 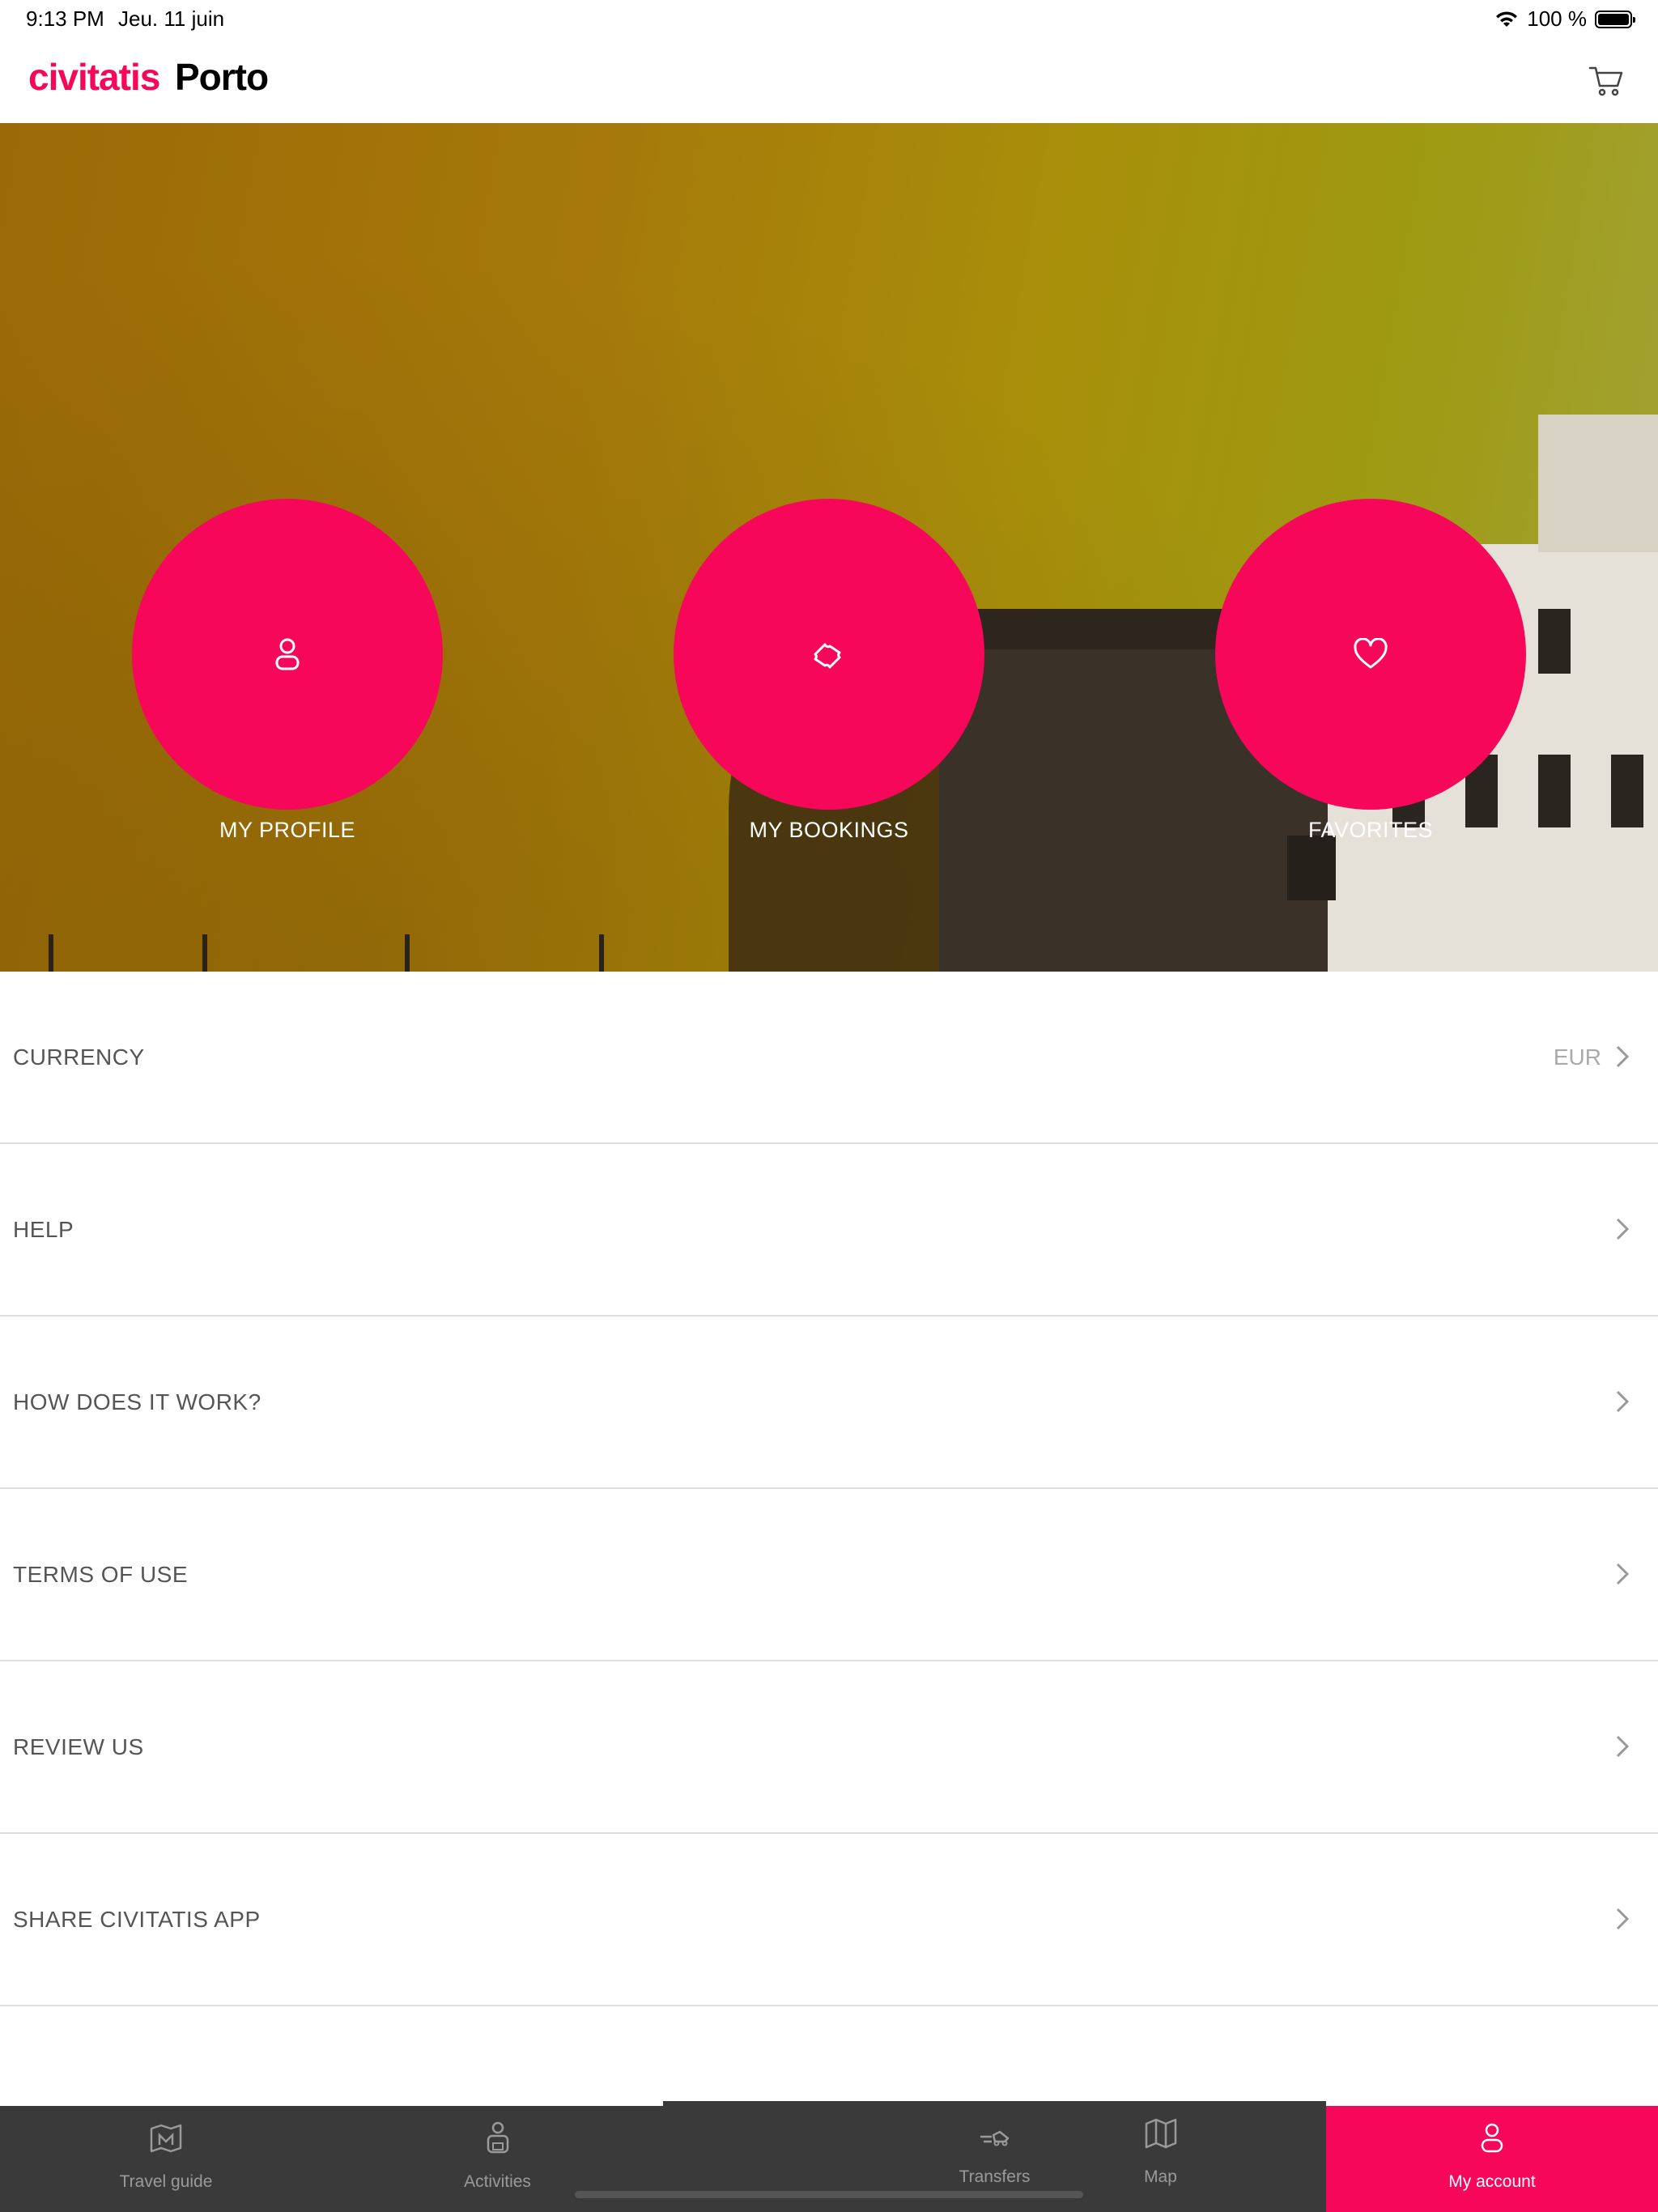 I want to click on favorites-button: FAVORITES, so click(x=1370, y=671).